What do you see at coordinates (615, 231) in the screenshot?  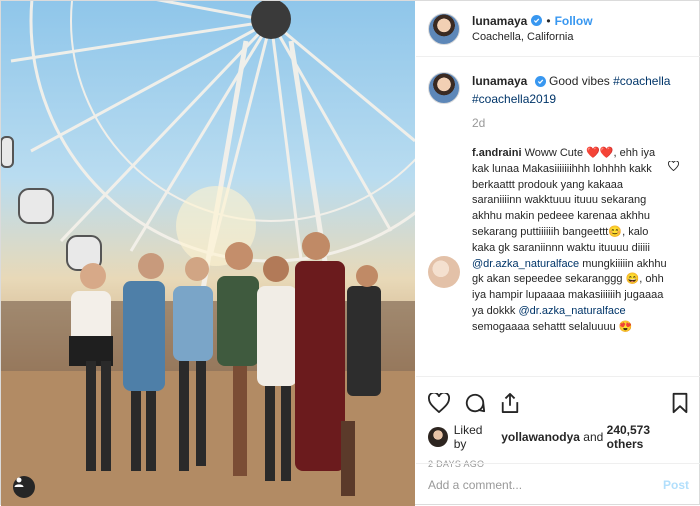 I see `smile-emoji: 😊` at bounding box center [615, 231].